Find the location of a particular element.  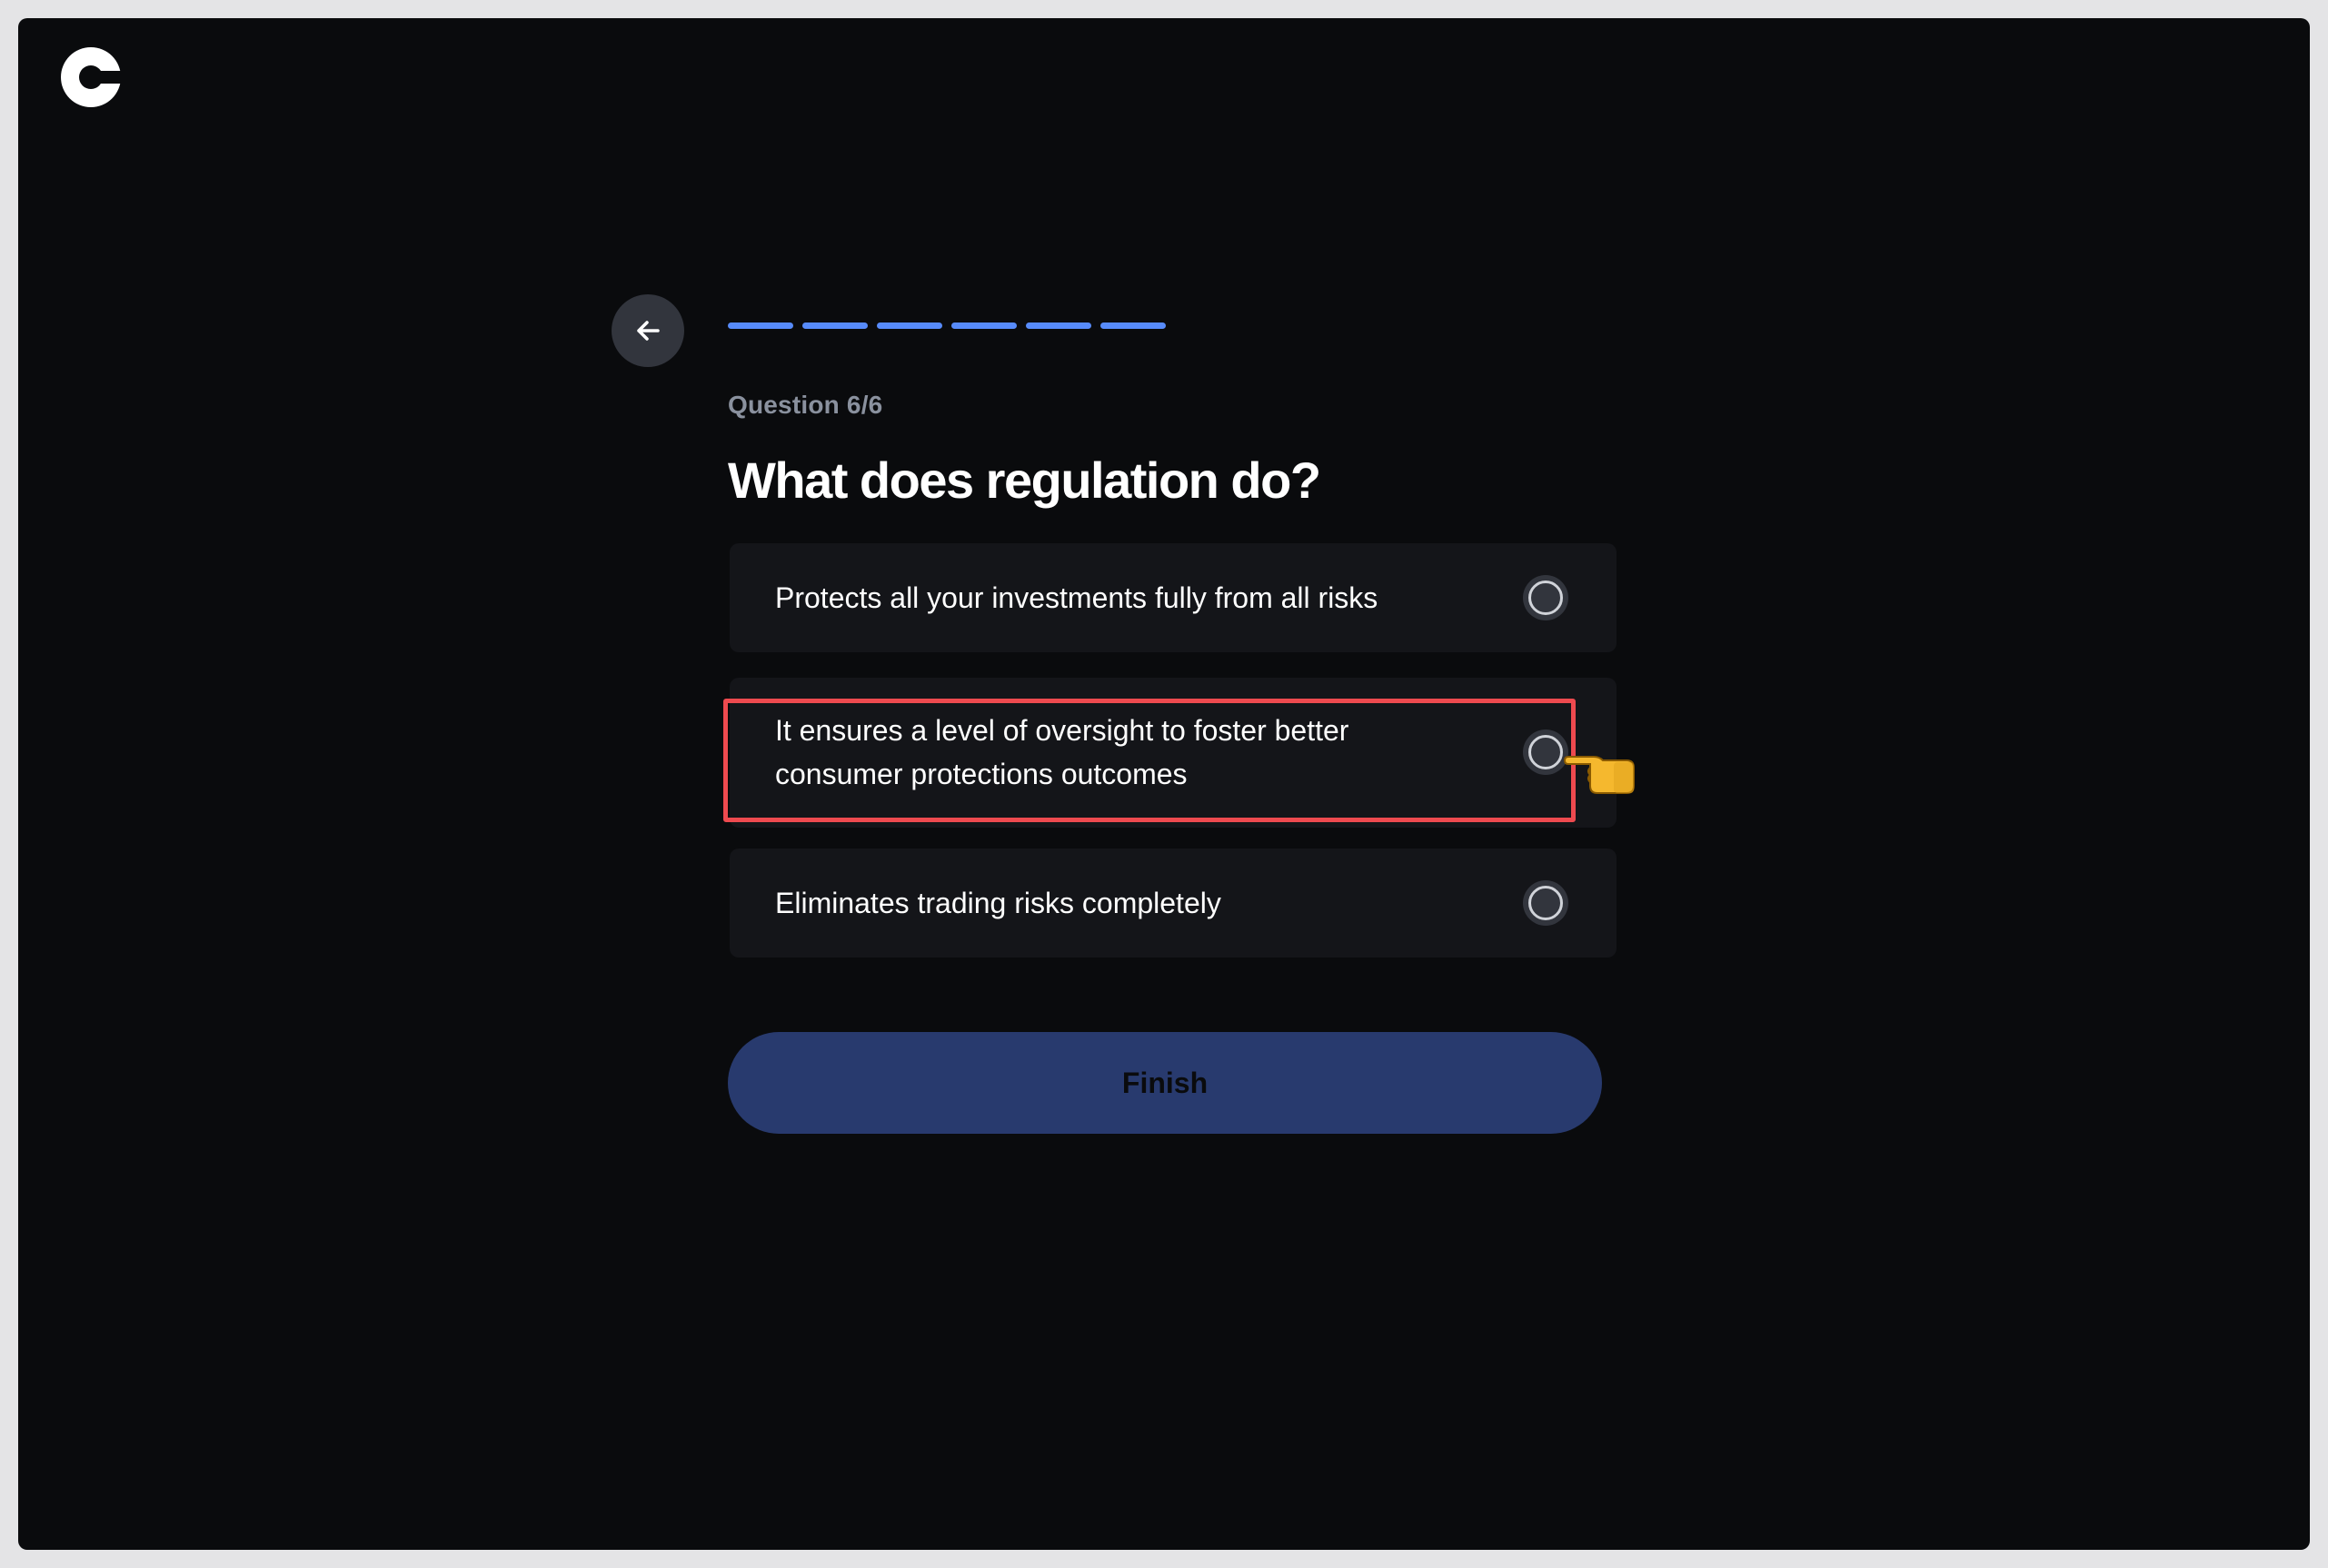

question-counter: Question 6/6 is located at coordinates (806, 405).